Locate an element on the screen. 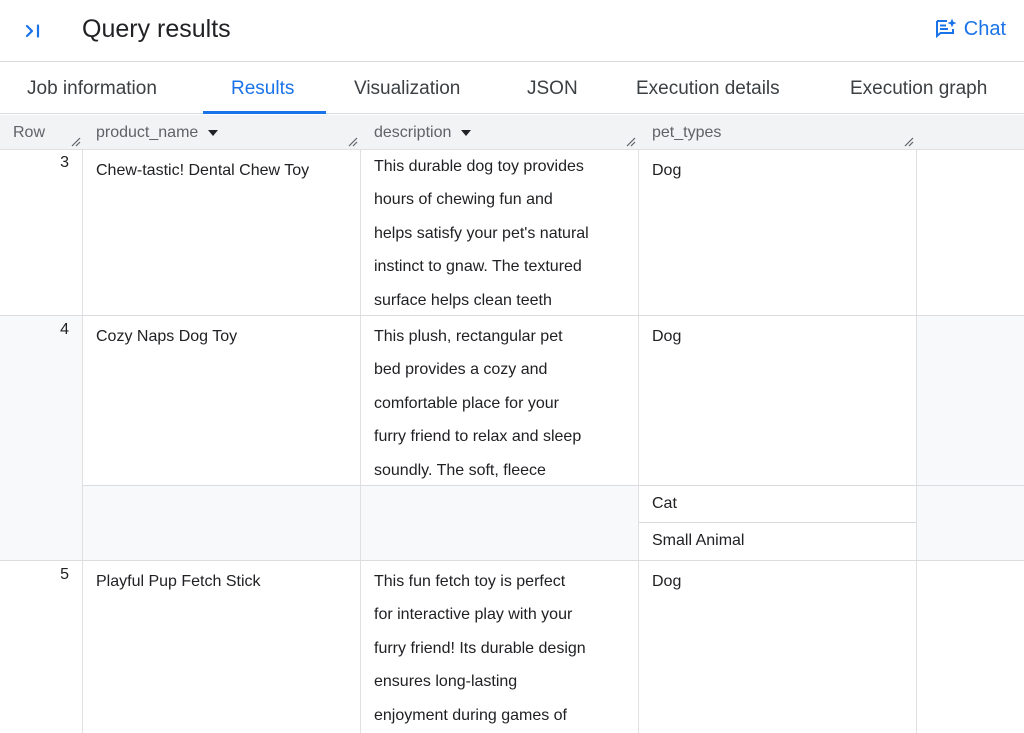 The image size is (1024, 733). results-header: Query results Chat is located at coordinates (512, 31).